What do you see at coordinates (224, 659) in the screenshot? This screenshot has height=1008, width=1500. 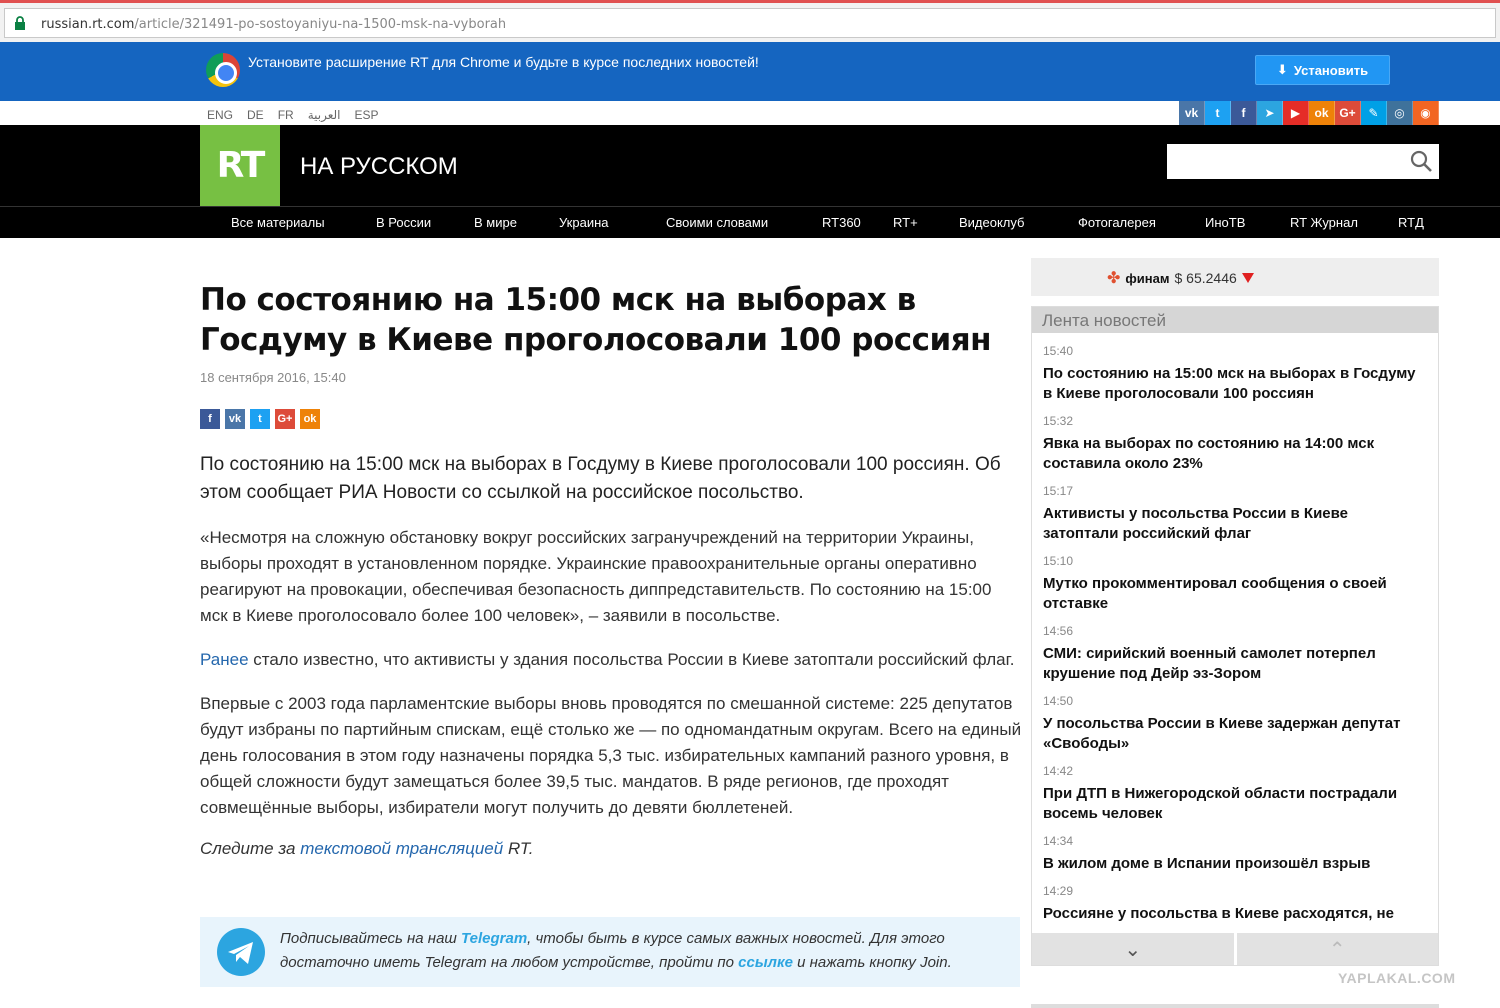 I see `earlier-link: Ранее` at bounding box center [224, 659].